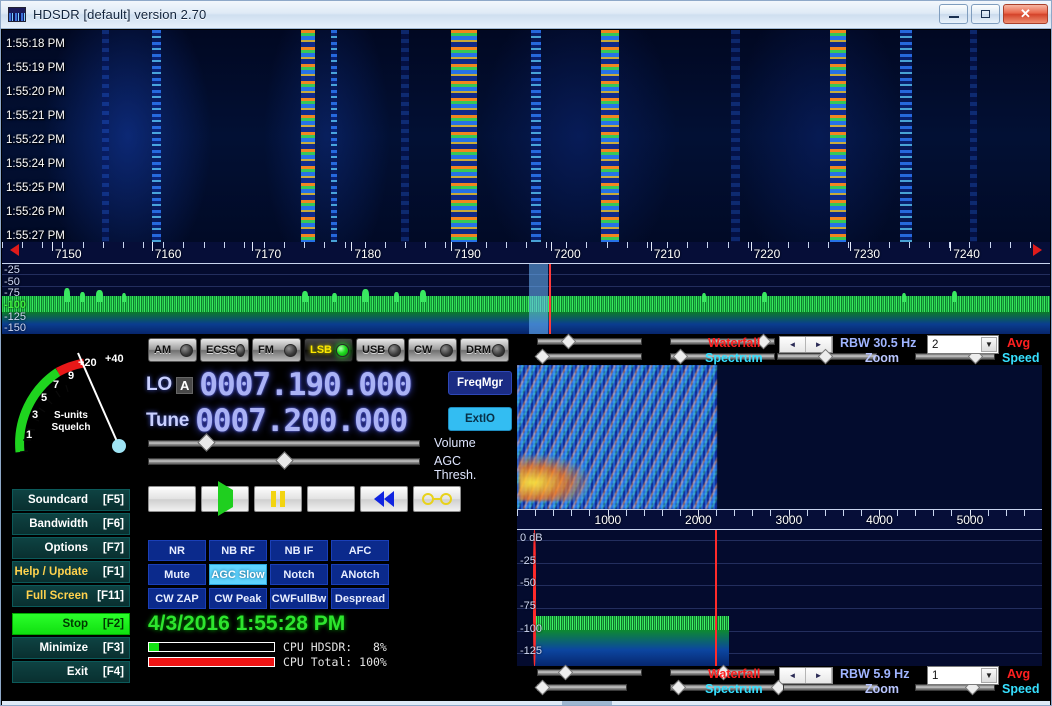  I want to click on bottom-waterfall-spinner: ◄ ►, so click(806, 675).